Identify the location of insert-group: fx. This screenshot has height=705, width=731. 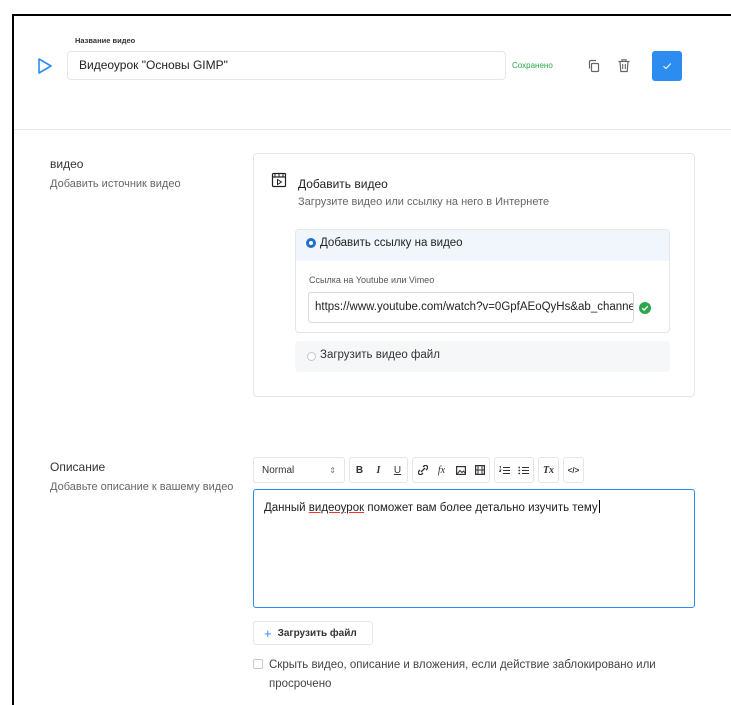
(451, 470).